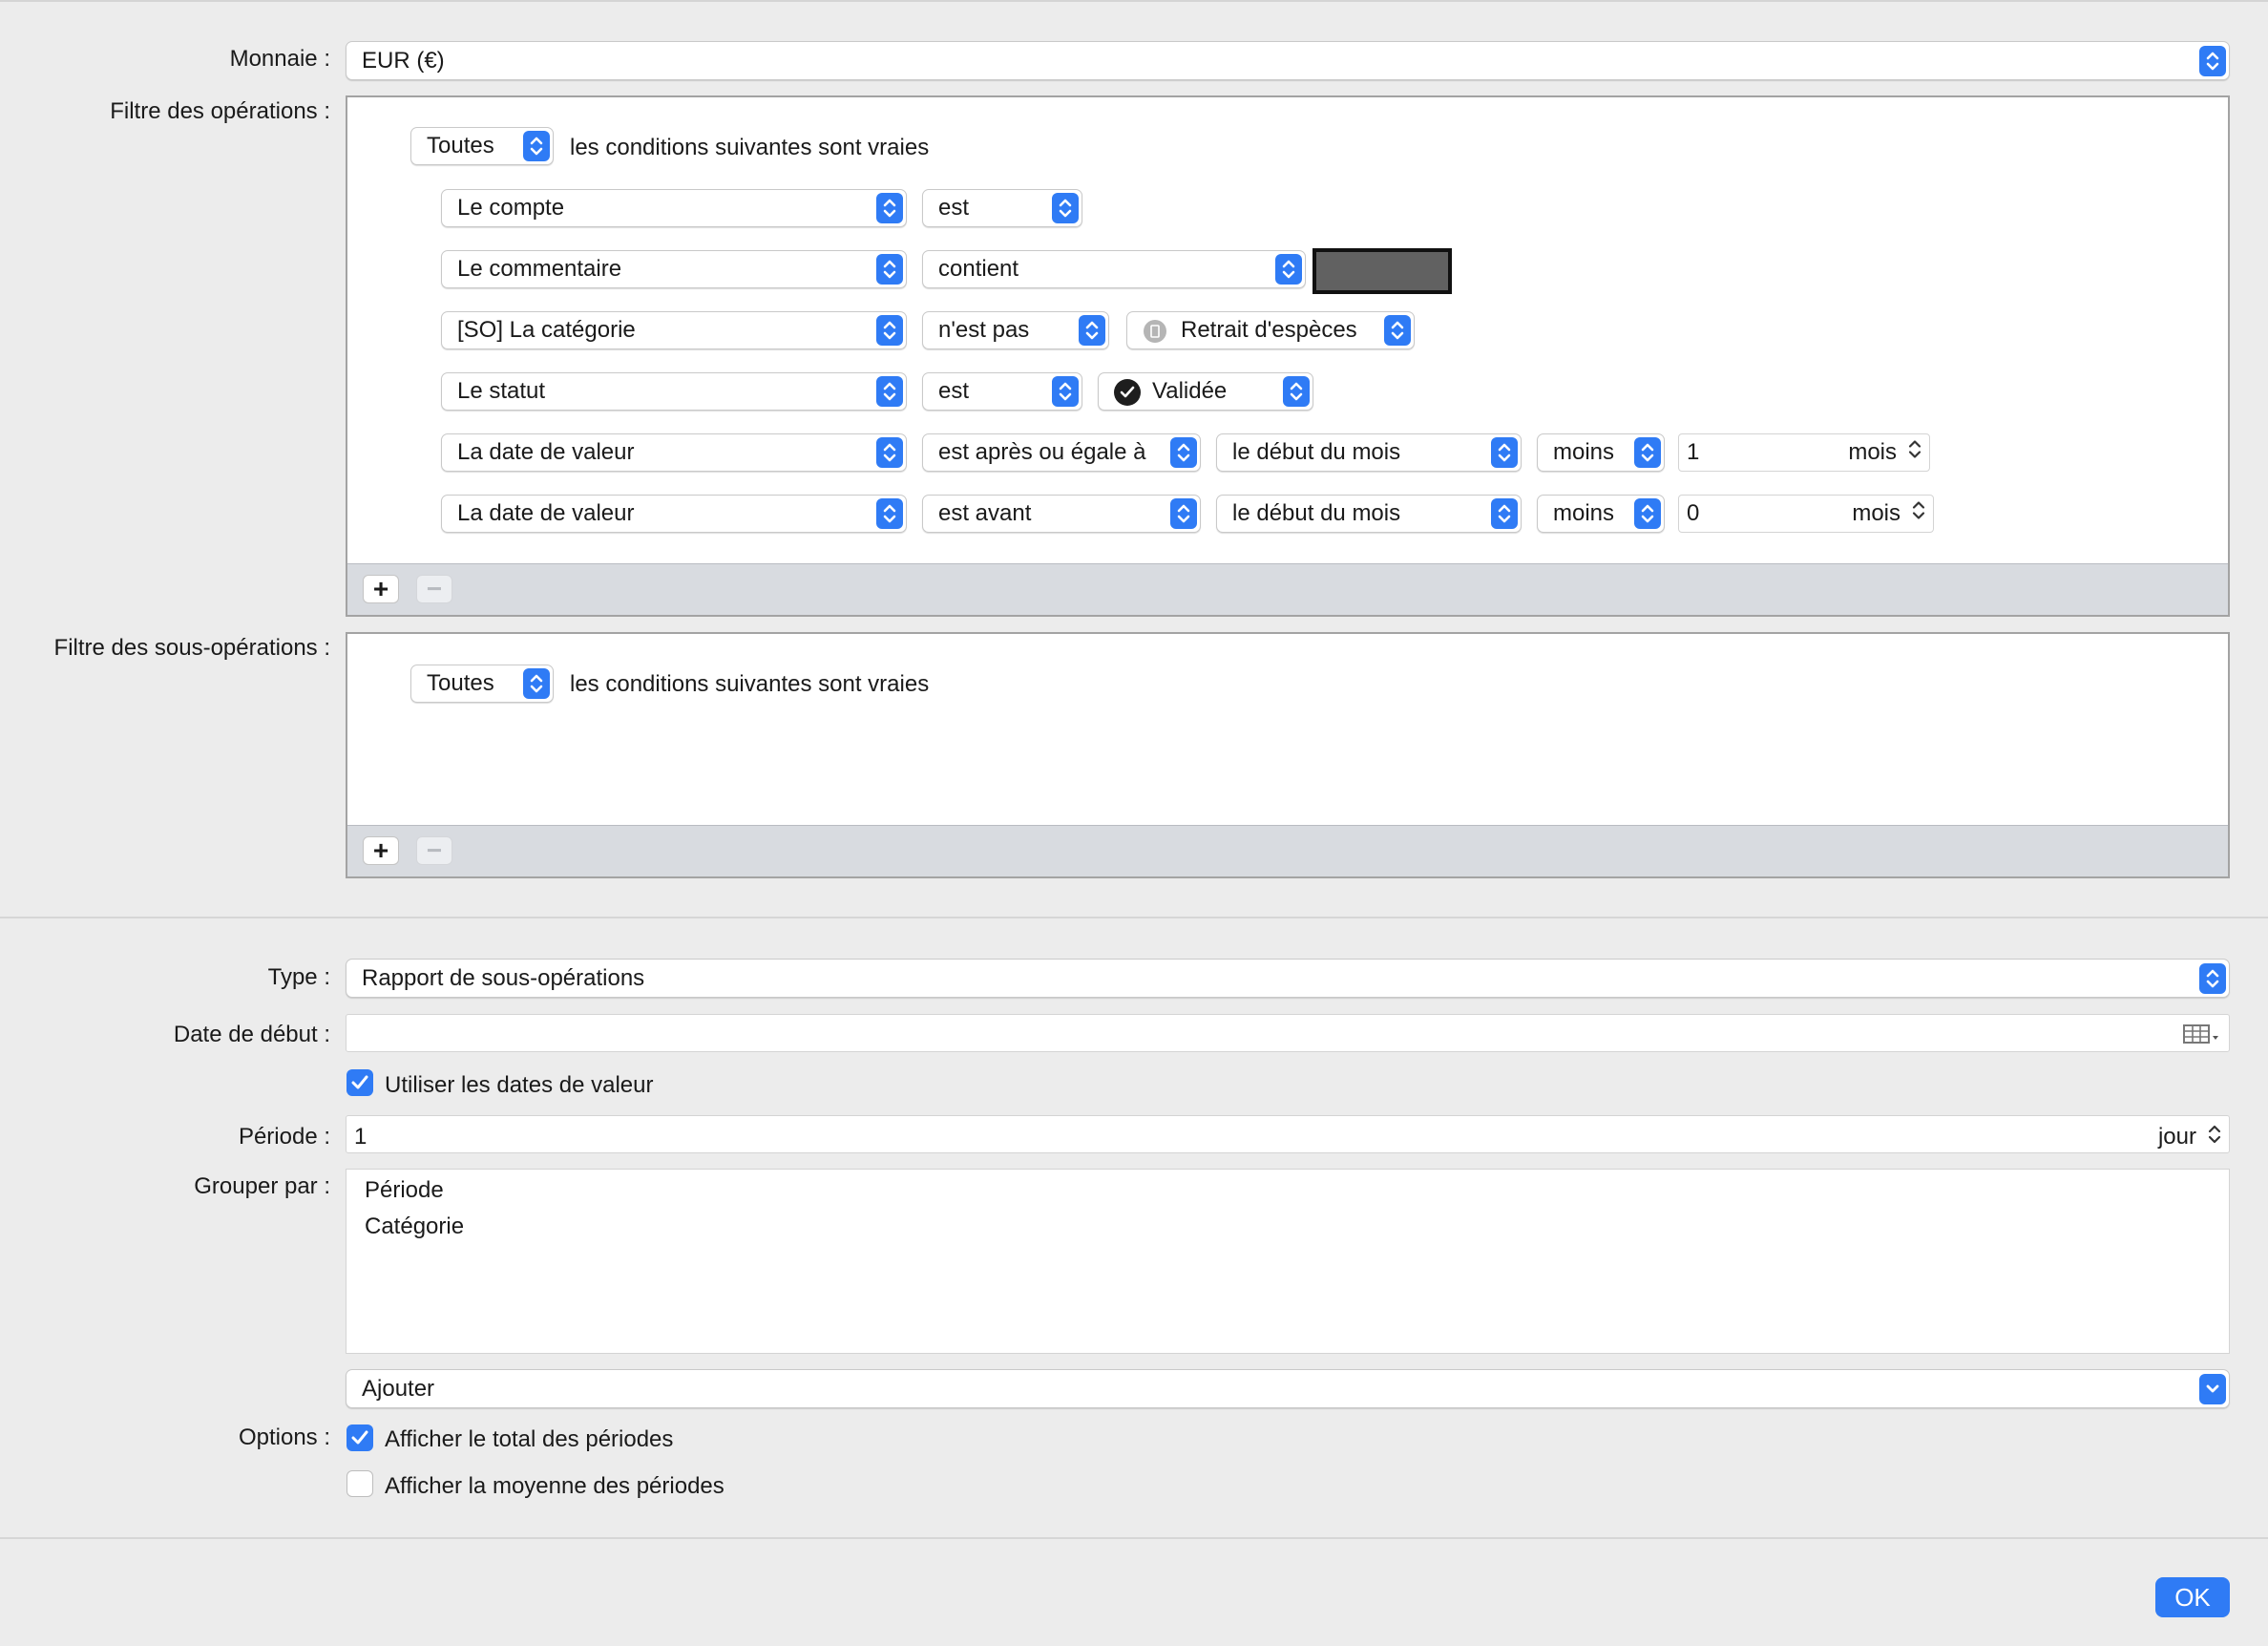 This screenshot has width=2268, height=1646. I want to click on rule5-ref-select: le début du mois, so click(1369, 453).